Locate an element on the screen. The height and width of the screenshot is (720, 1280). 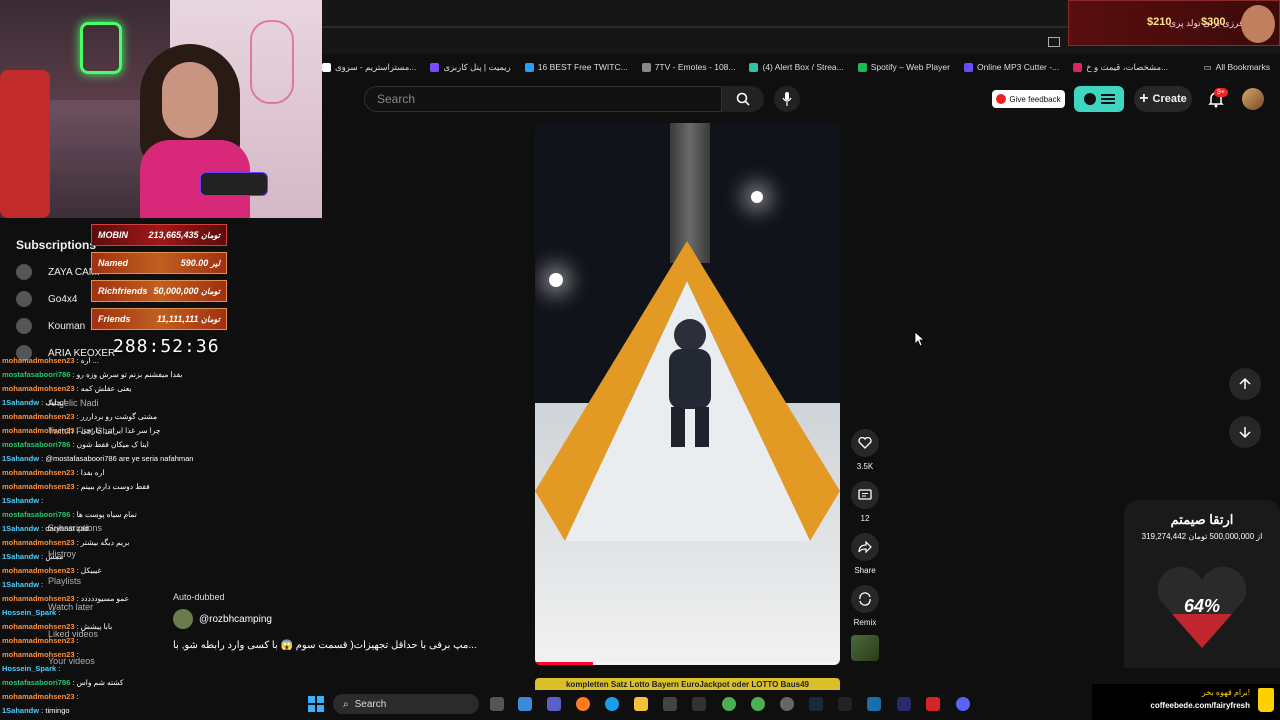
discord-icon is located at coordinates (963, 704).